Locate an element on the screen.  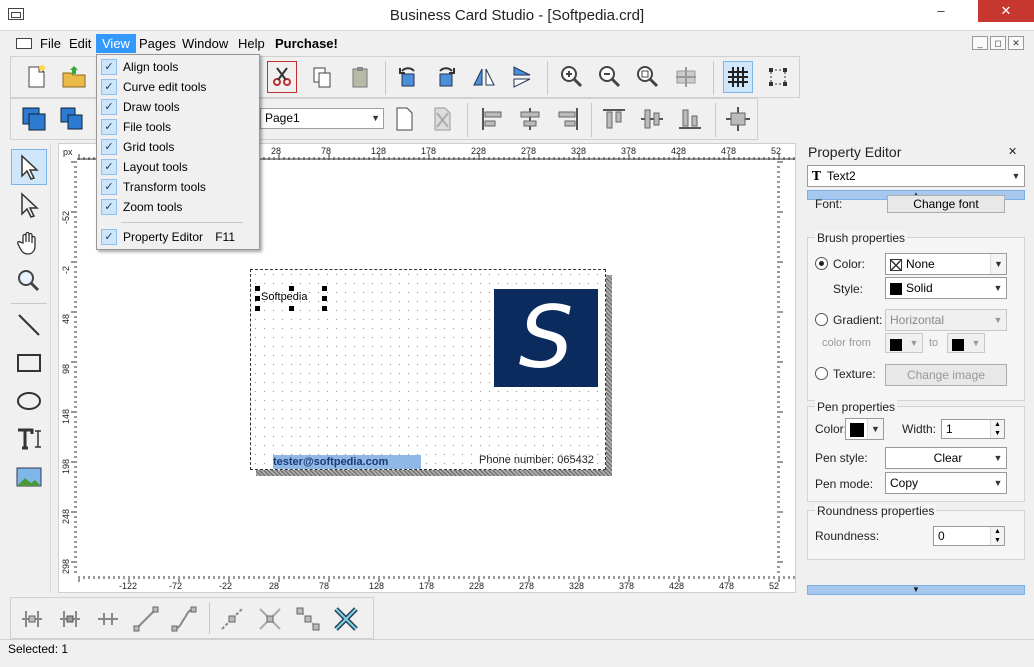
delete-node-icon is located at coordinates (70, 619).